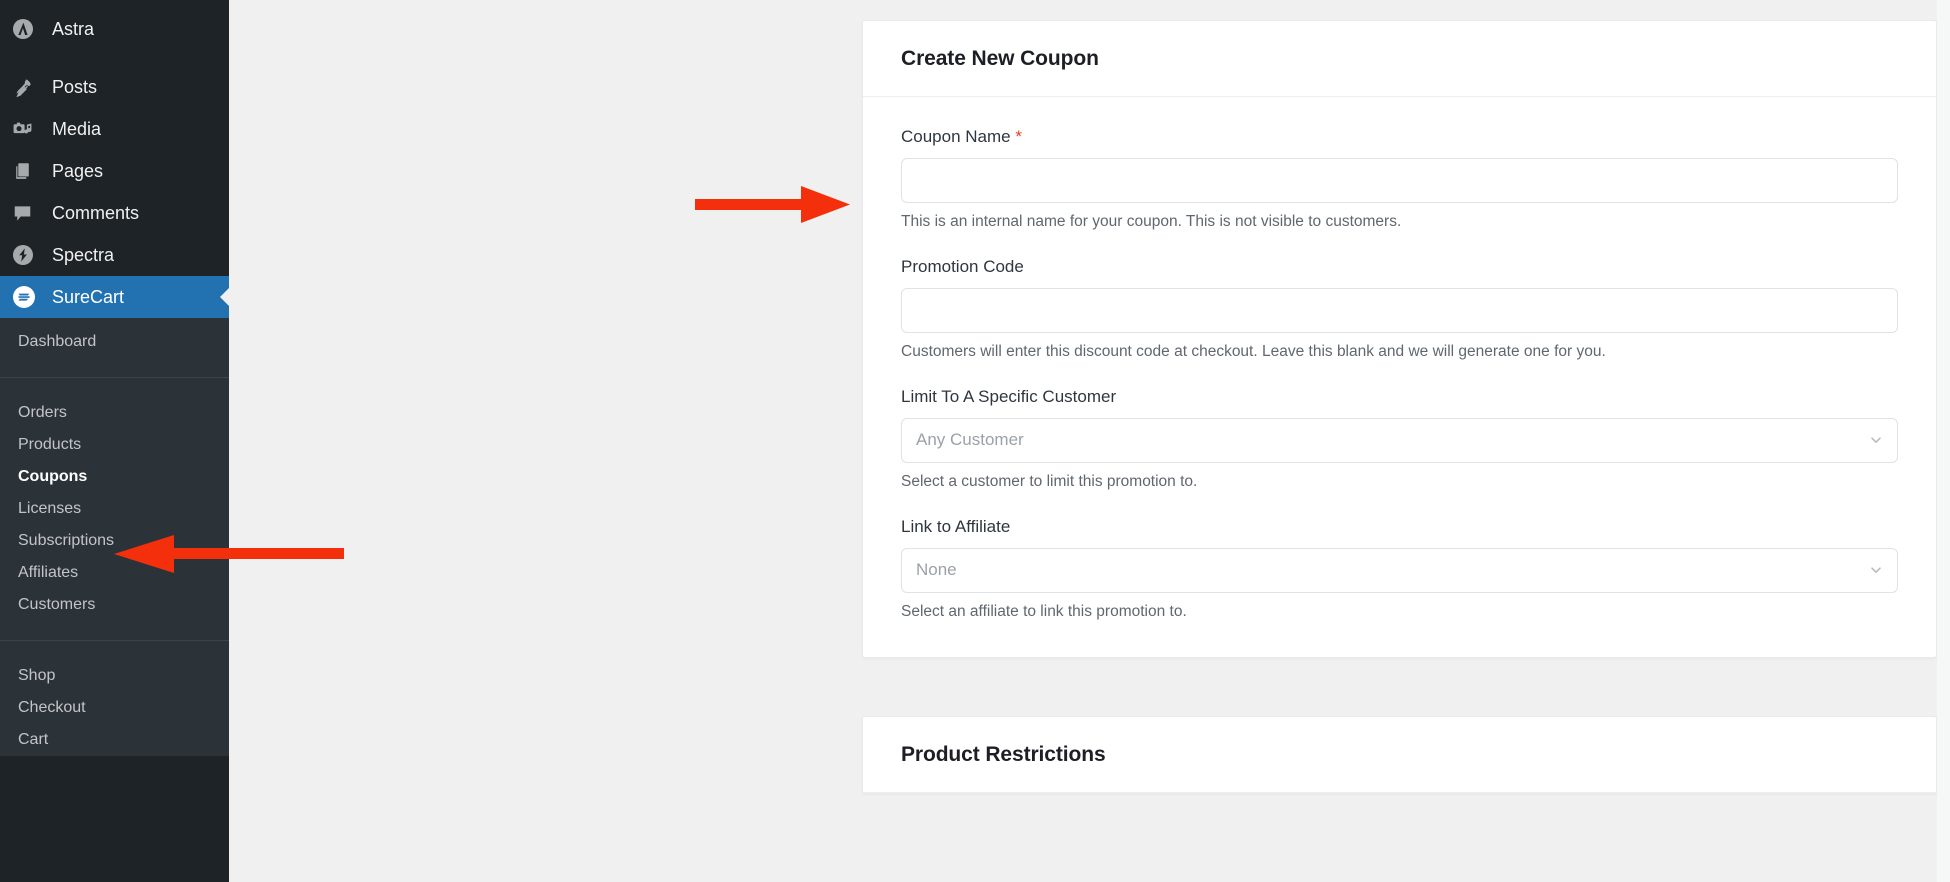 The width and height of the screenshot is (1950, 882). Describe the element at coordinates (73, 29) in the screenshot. I see `sidebar-item-label: Astra` at that location.